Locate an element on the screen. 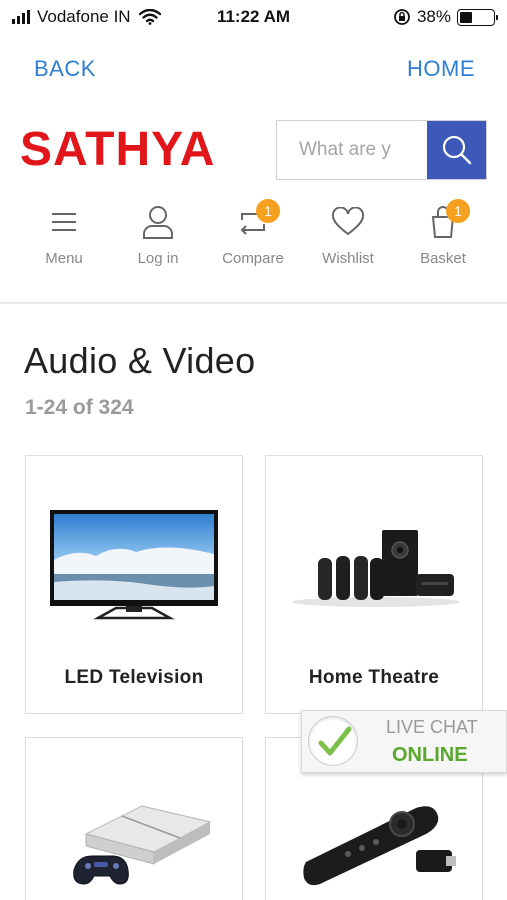  battery-percent: 38% is located at coordinates (433, 16).